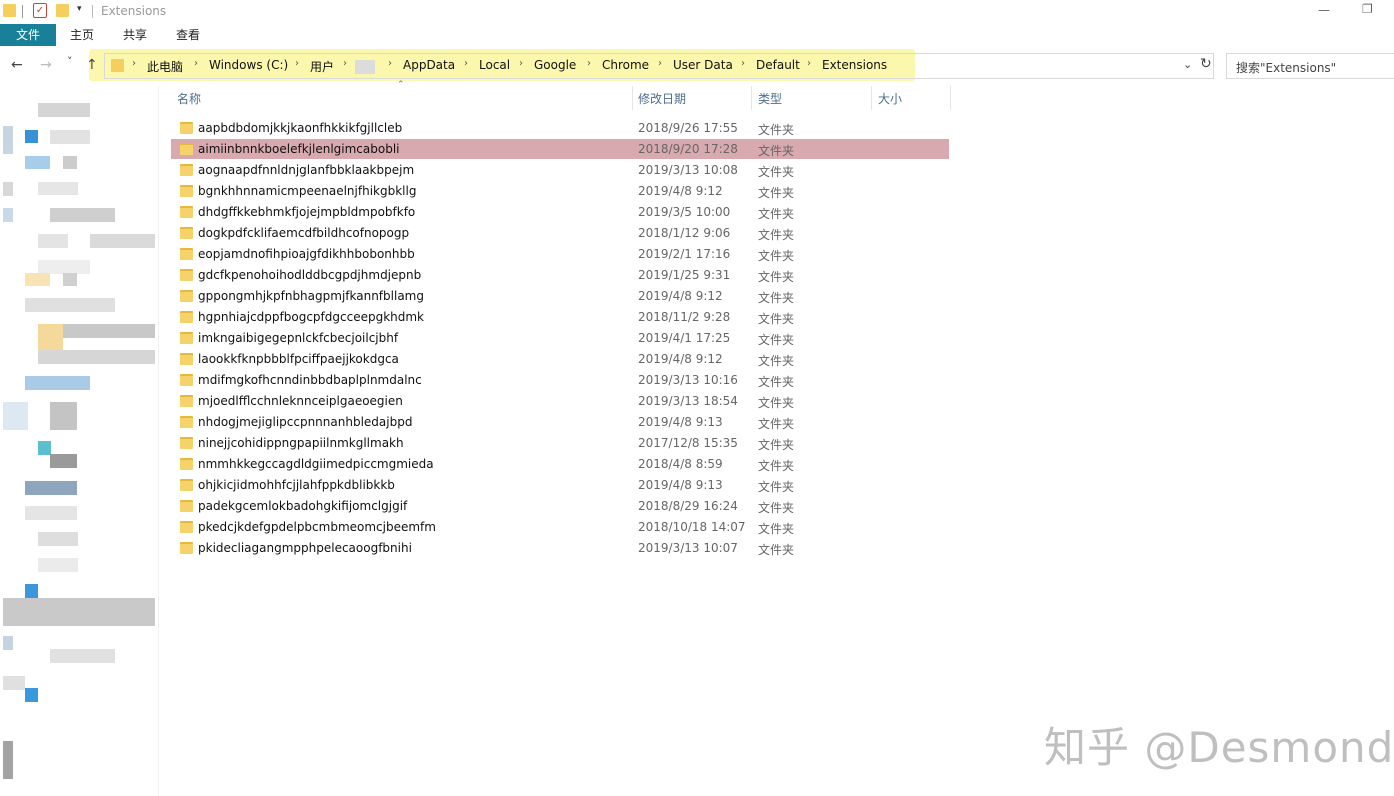 This screenshot has height=796, width=1394. What do you see at coordinates (1367, 9) in the screenshot?
I see `restore-button: ❐` at bounding box center [1367, 9].